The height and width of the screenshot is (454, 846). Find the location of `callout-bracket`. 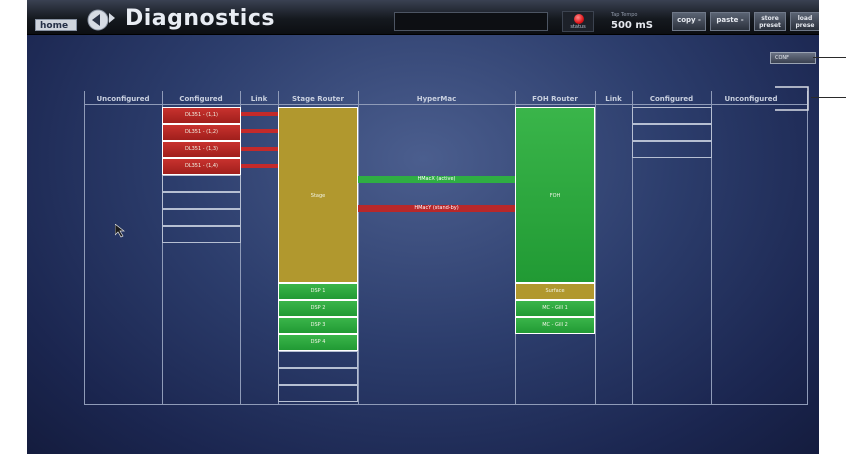

callout-bracket is located at coordinates (792, 98).